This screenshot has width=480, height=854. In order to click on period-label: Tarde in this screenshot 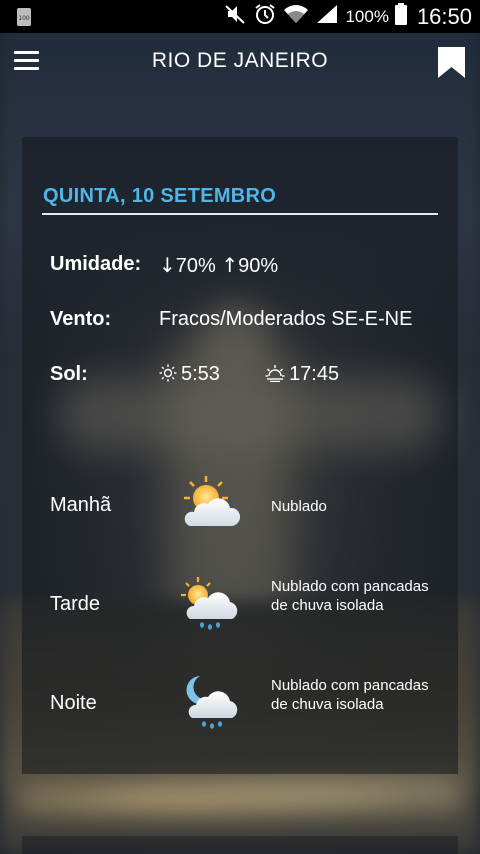, I will do `click(75, 604)`.